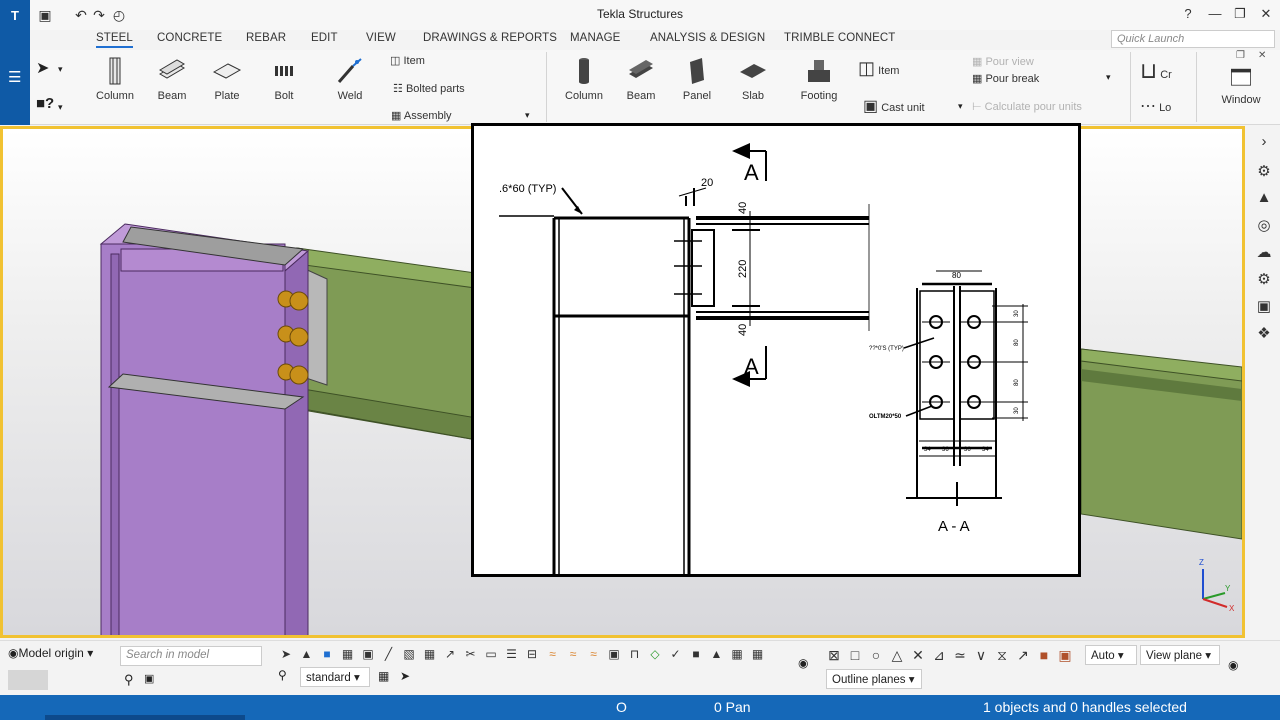  What do you see at coordinates (855, 655) in the screenshot?
I see `snap-switch-icon: □` at bounding box center [855, 655].